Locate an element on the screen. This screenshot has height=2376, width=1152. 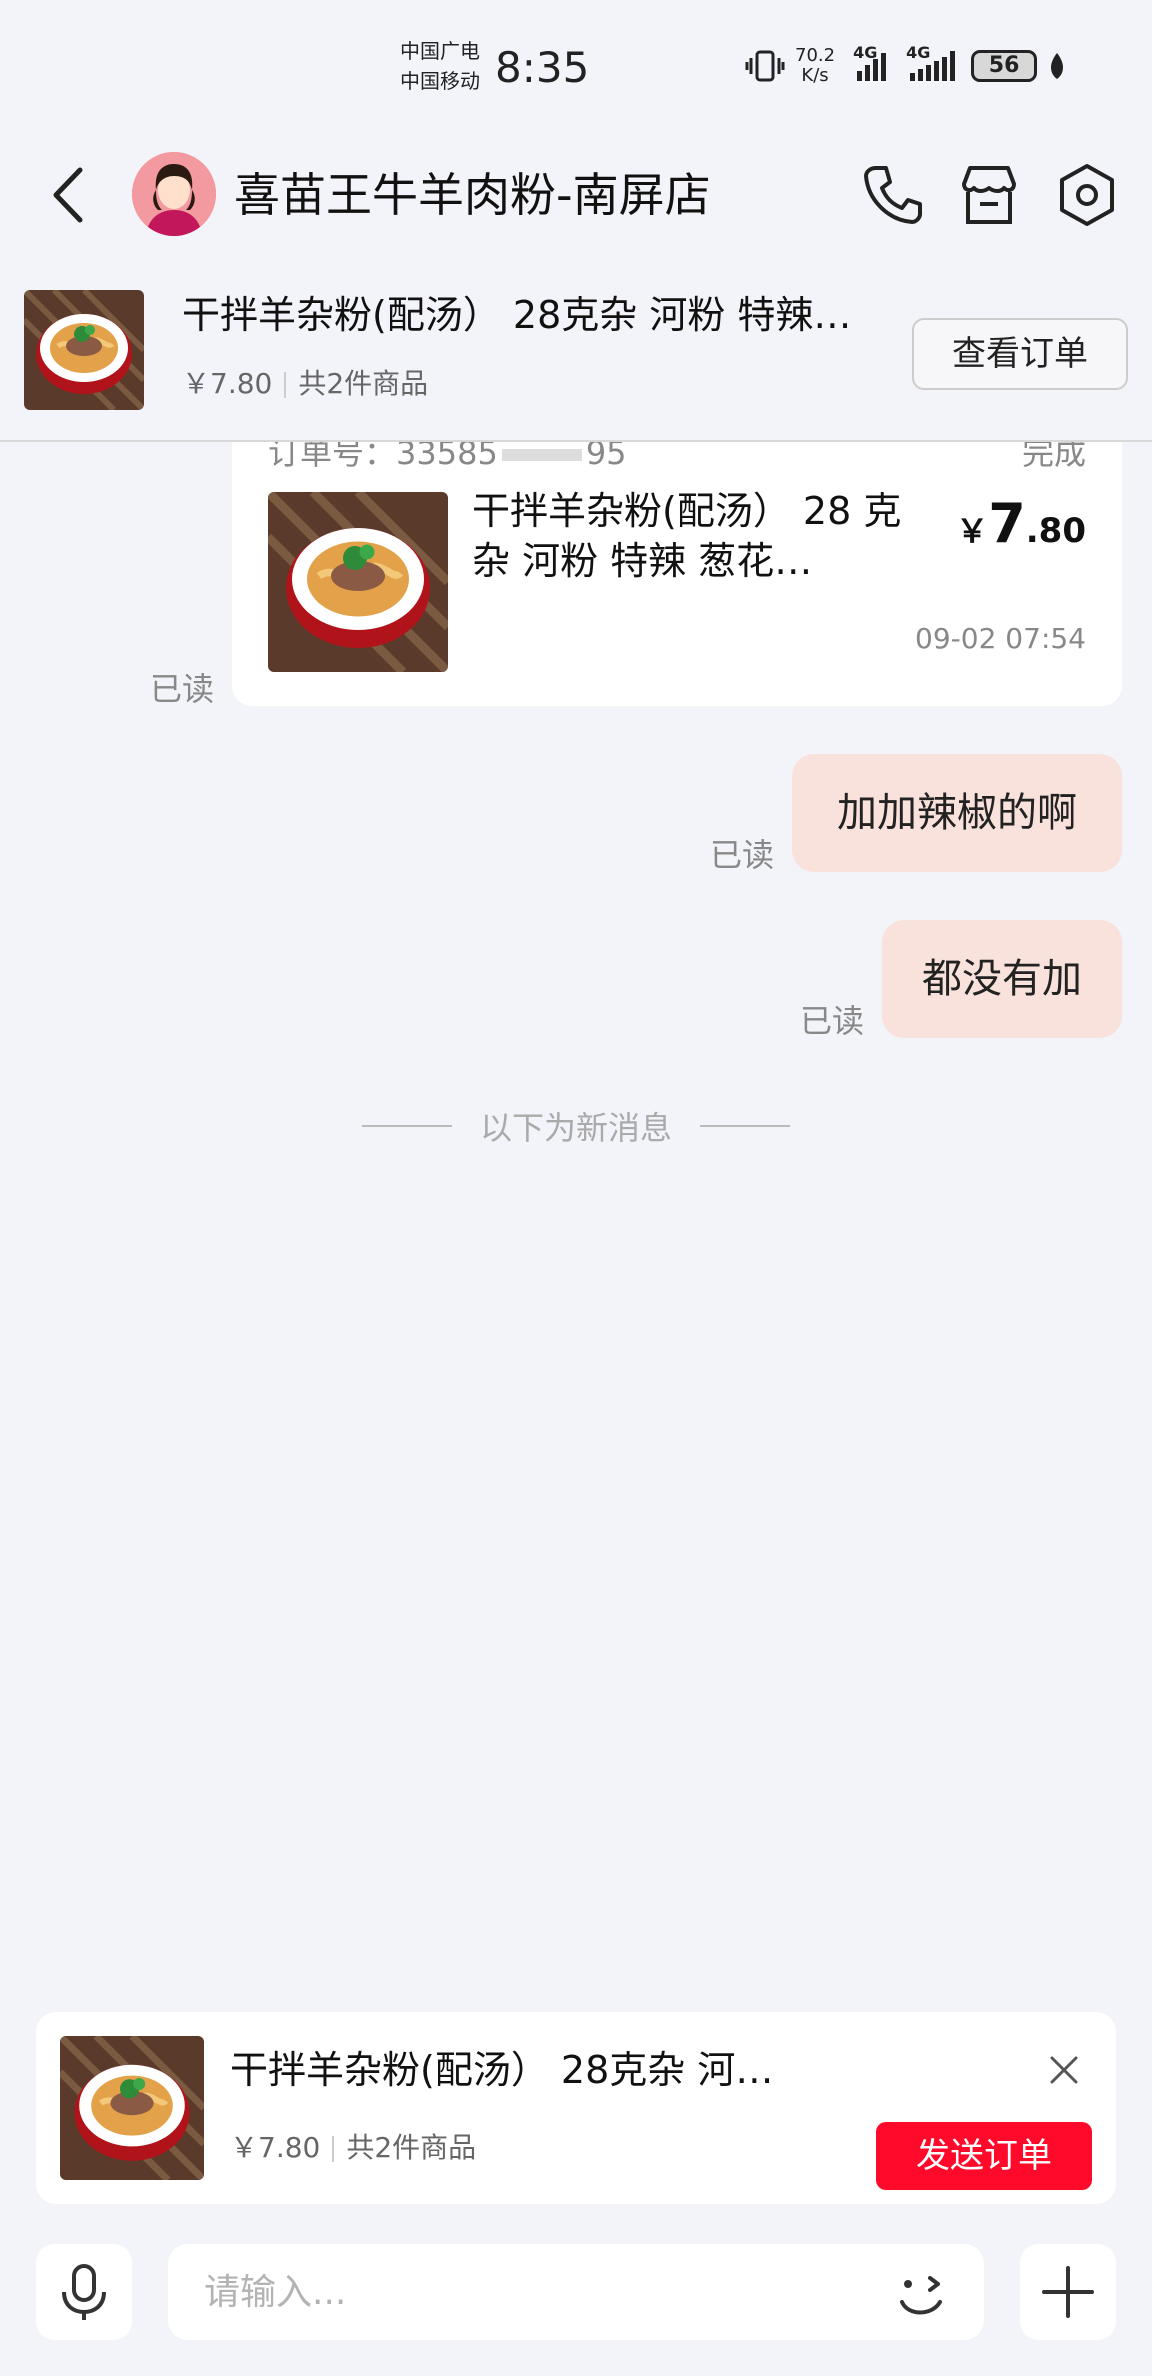
chat-header: 喜苗王牛羊肉粉-南屏店 is located at coordinates (576, 195).